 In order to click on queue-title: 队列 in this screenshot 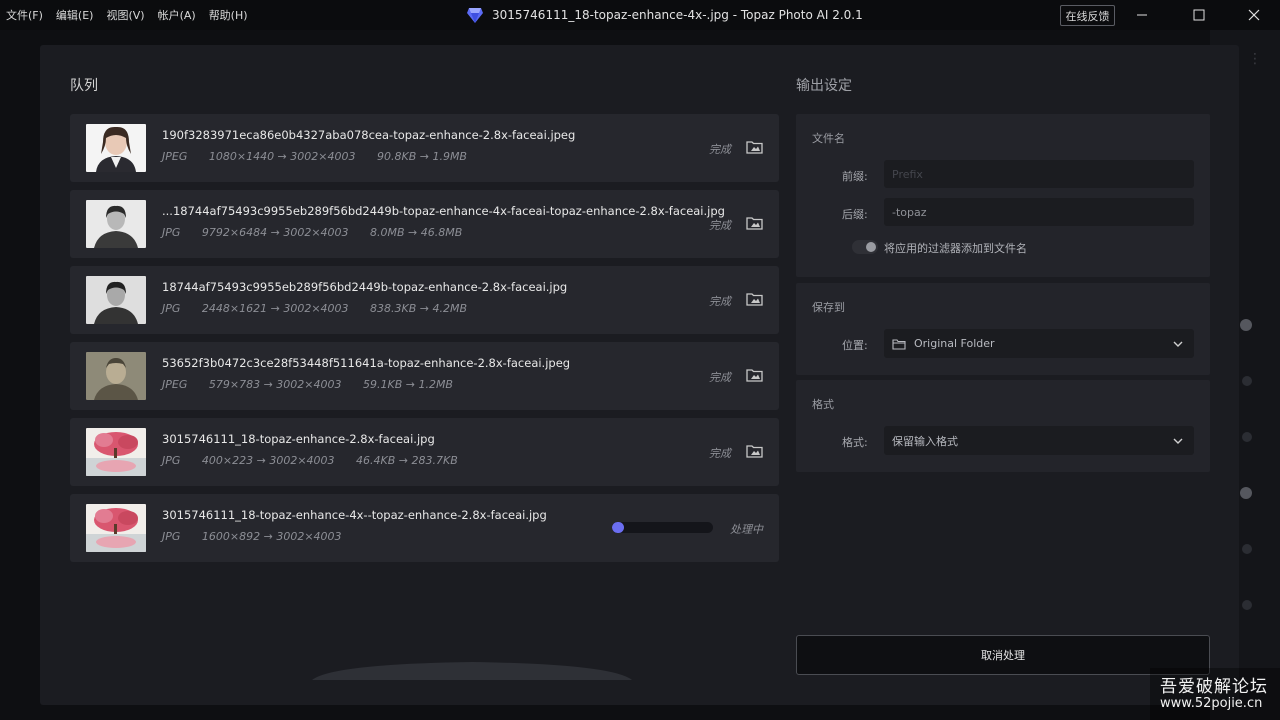, I will do `click(84, 86)`.